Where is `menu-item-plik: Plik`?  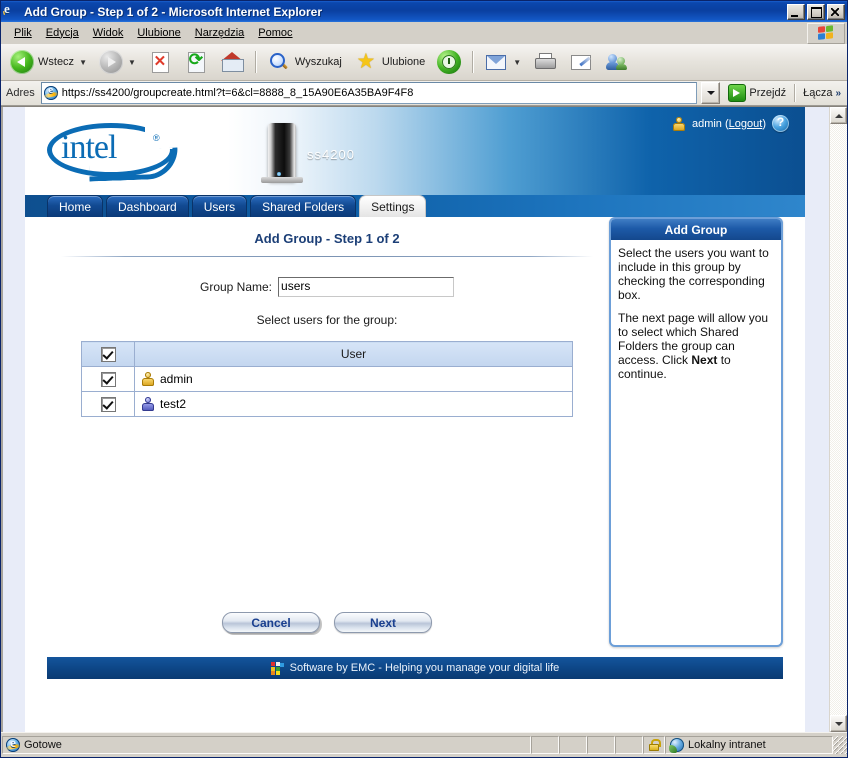 menu-item-plik: Plik is located at coordinates (23, 33).